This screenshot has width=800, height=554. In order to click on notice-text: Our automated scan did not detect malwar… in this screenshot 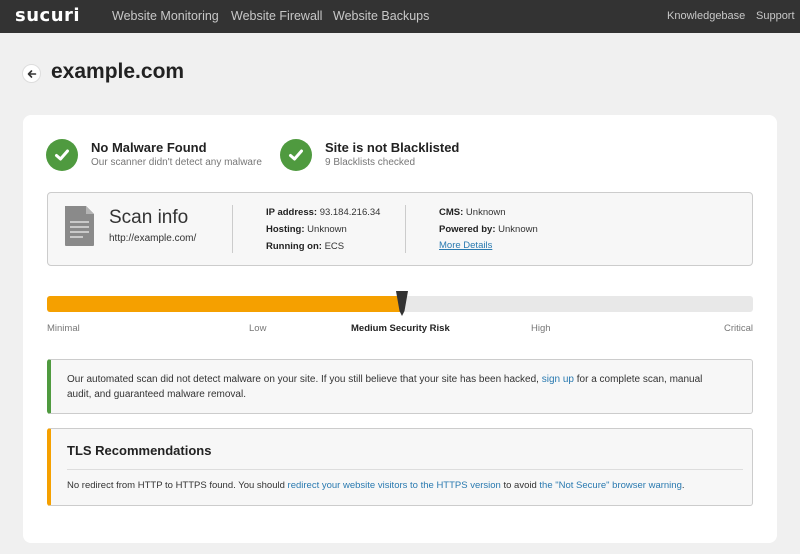, I will do `click(397, 387)`.